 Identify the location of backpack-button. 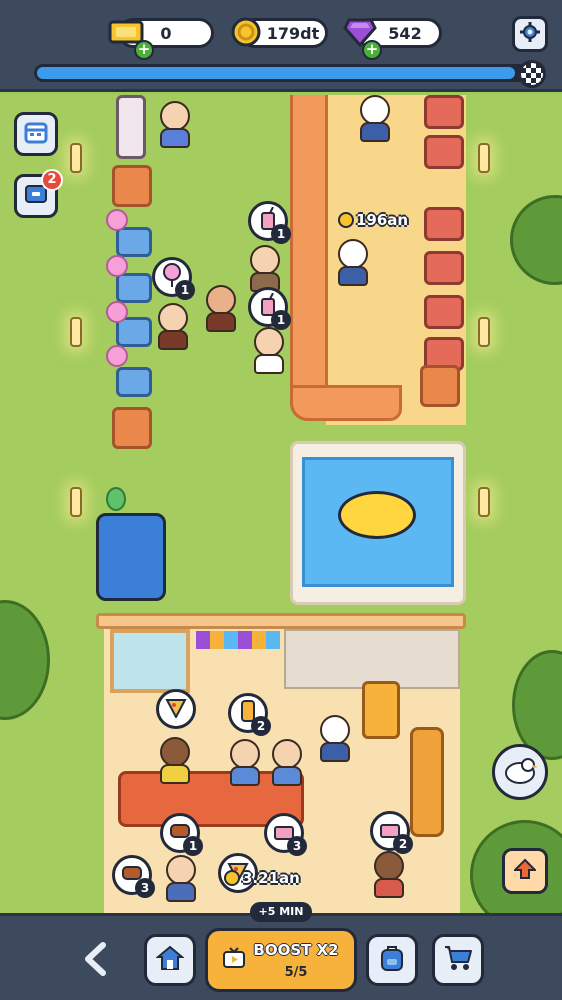
(392, 960).